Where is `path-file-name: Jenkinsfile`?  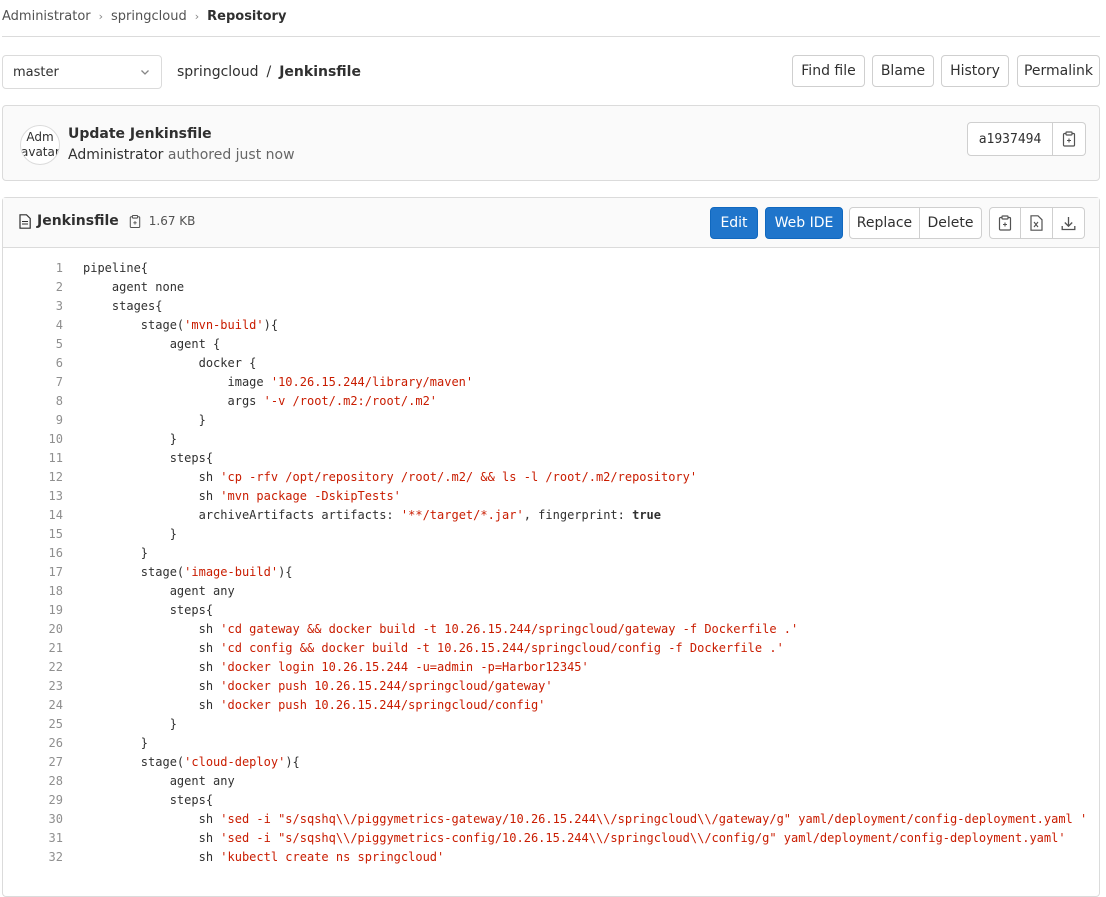 path-file-name: Jenkinsfile is located at coordinates (320, 72).